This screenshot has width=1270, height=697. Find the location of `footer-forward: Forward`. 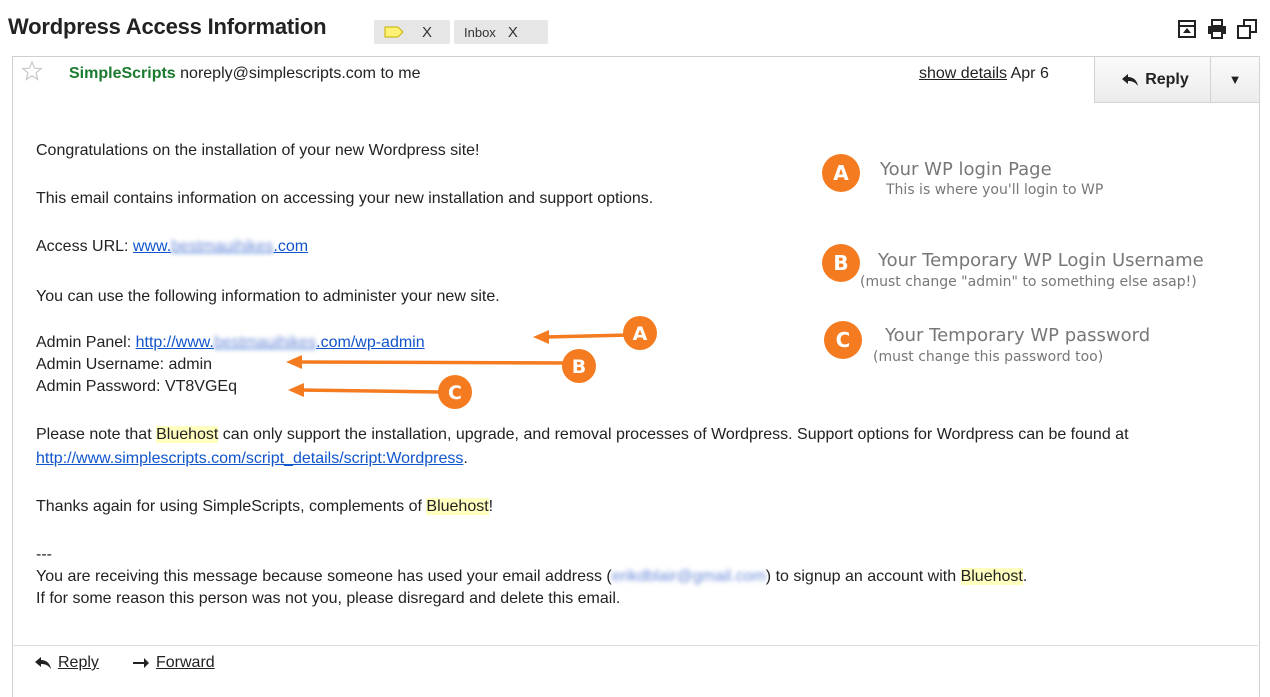

footer-forward: Forward is located at coordinates (173, 663).